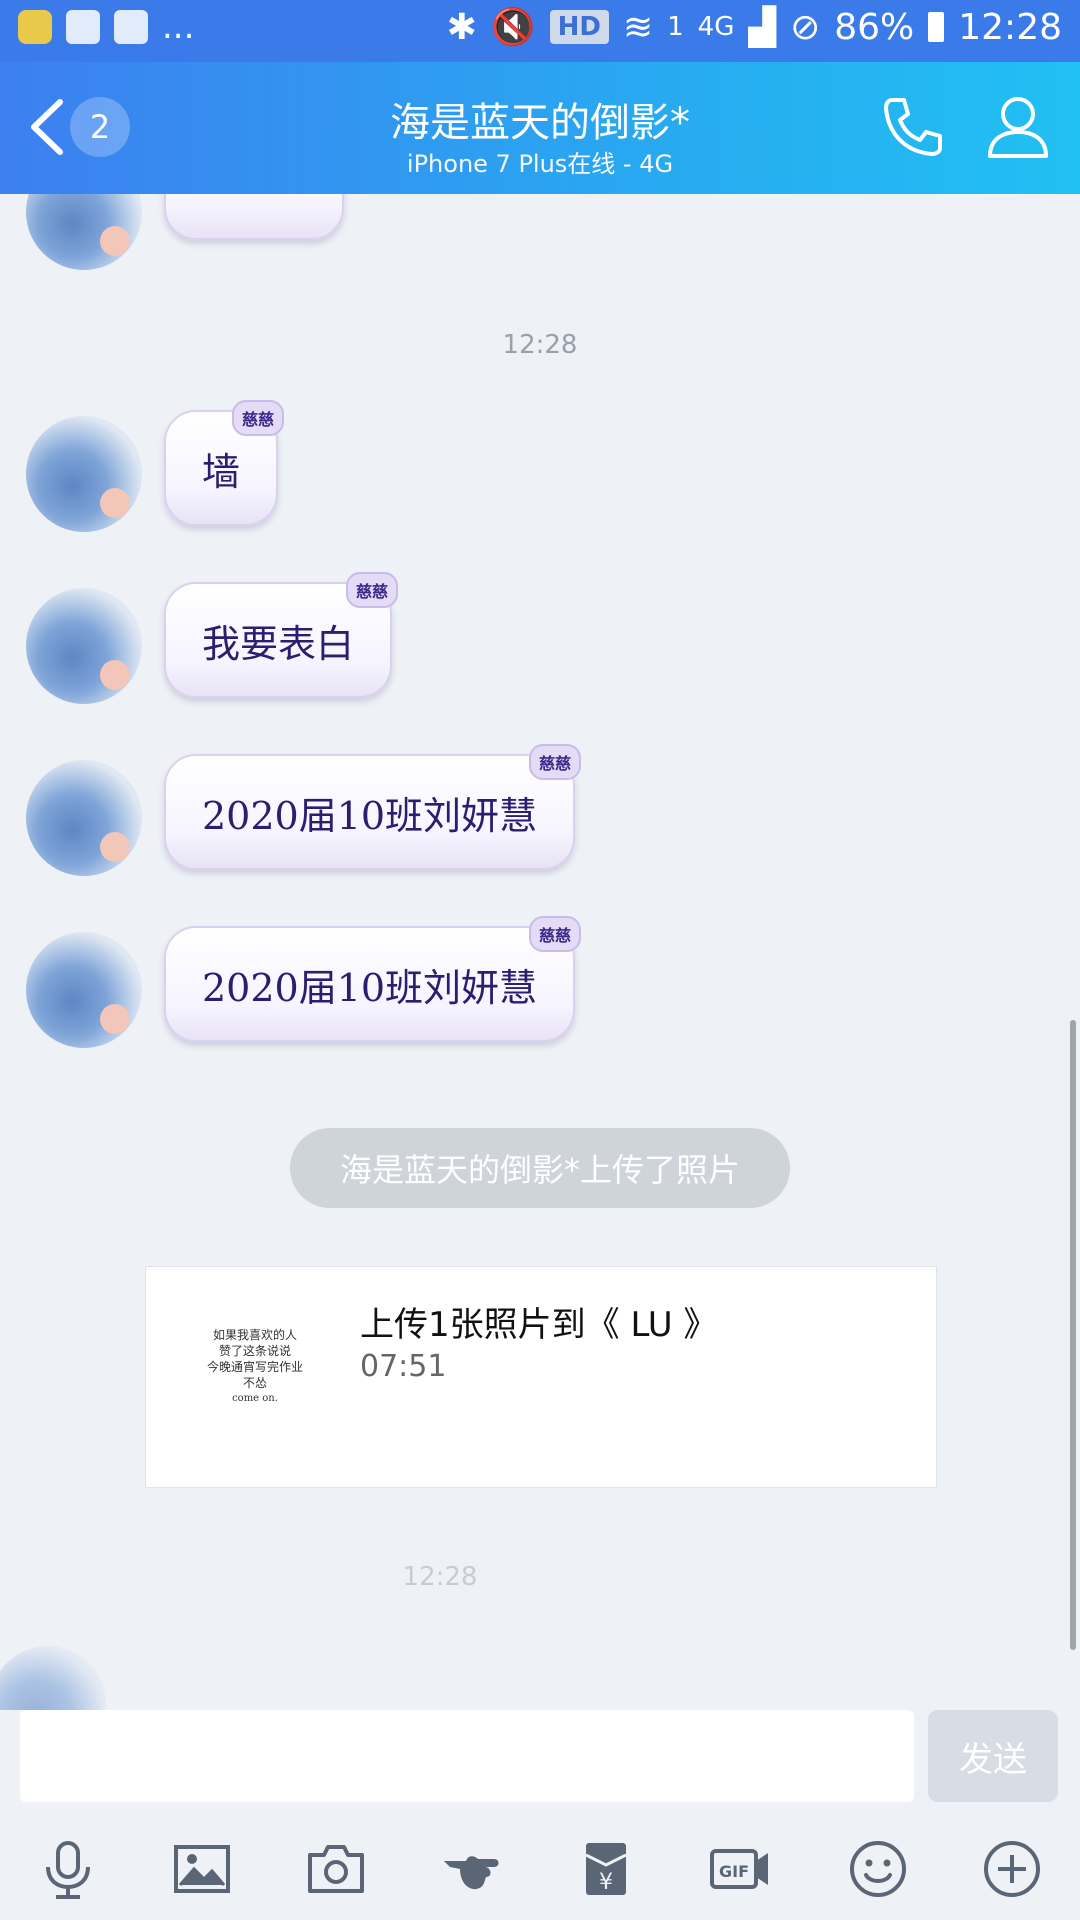  What do you see at coordinates (579, 27) in the screenshot?
I see `hd-icon: HD` at bounding box center [579, 27].